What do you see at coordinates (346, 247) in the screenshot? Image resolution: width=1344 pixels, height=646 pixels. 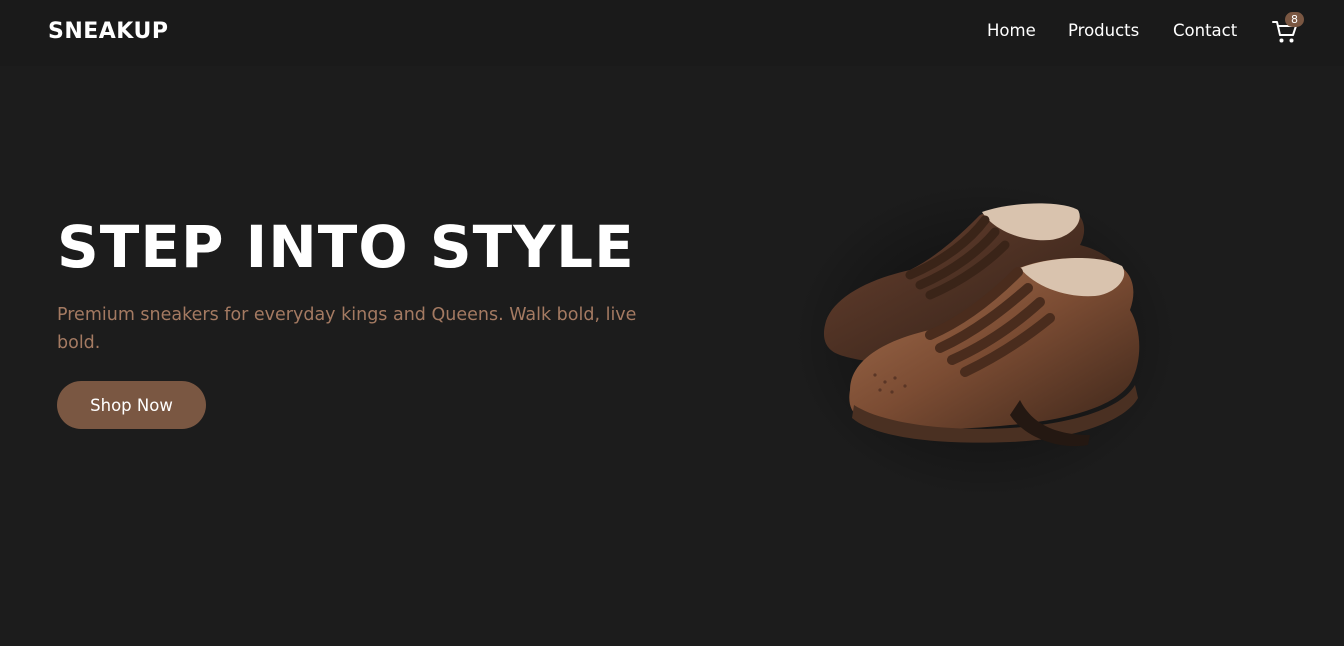 I see `hero-title: STEP INTO STYLE` at bounding box center [346, 247].